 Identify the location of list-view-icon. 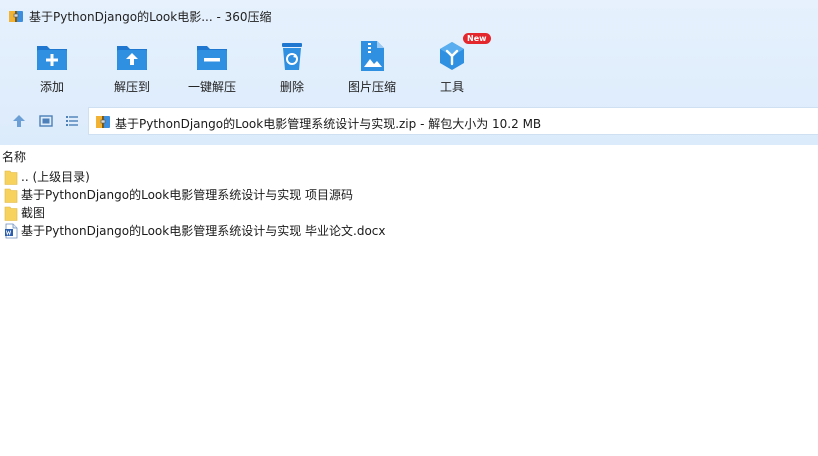
(72, 121).